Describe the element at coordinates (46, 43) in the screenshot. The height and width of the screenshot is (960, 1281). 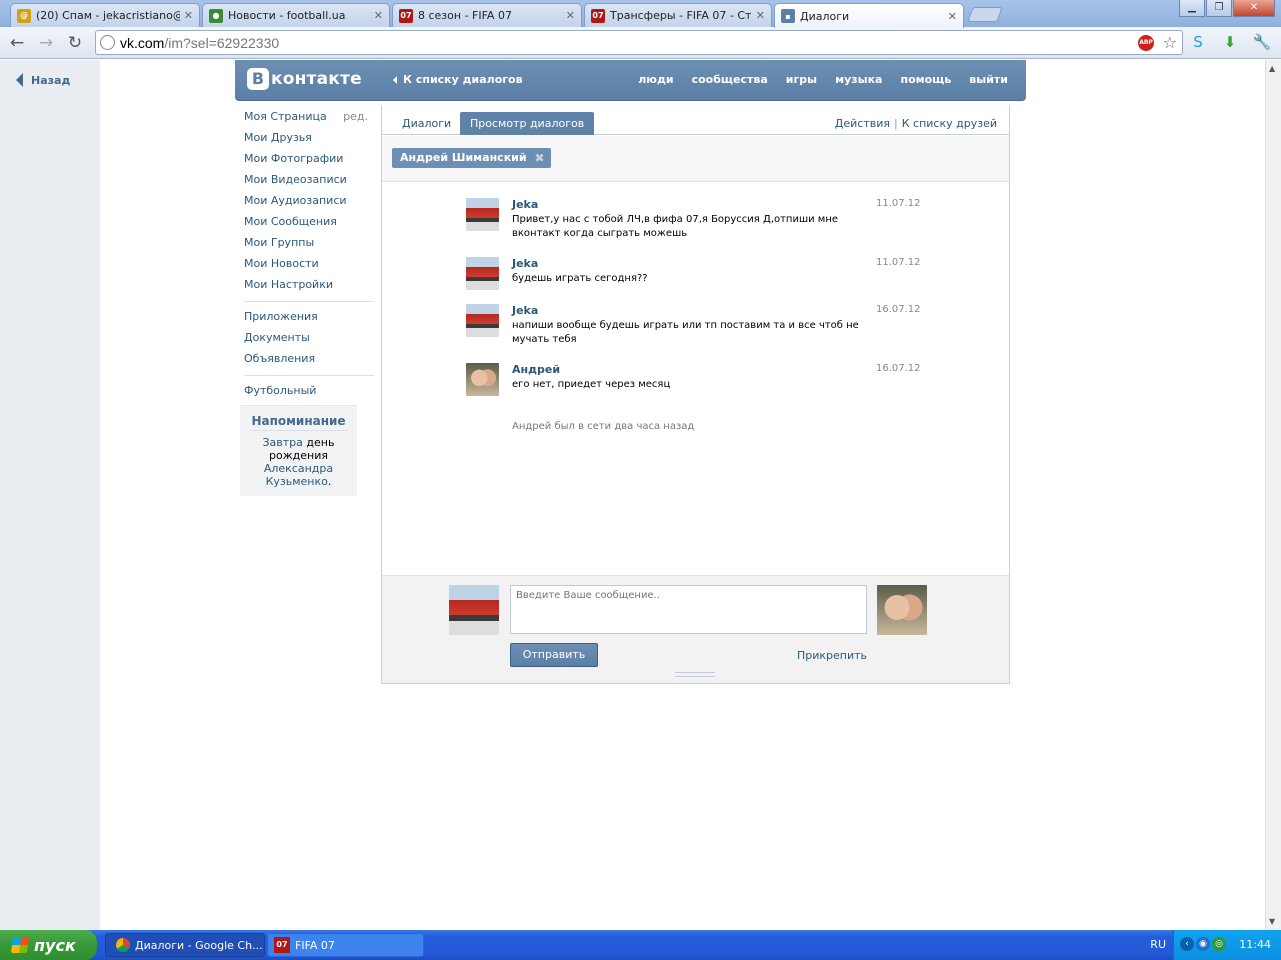
I see `forward-arrow-icon: →` at that location.